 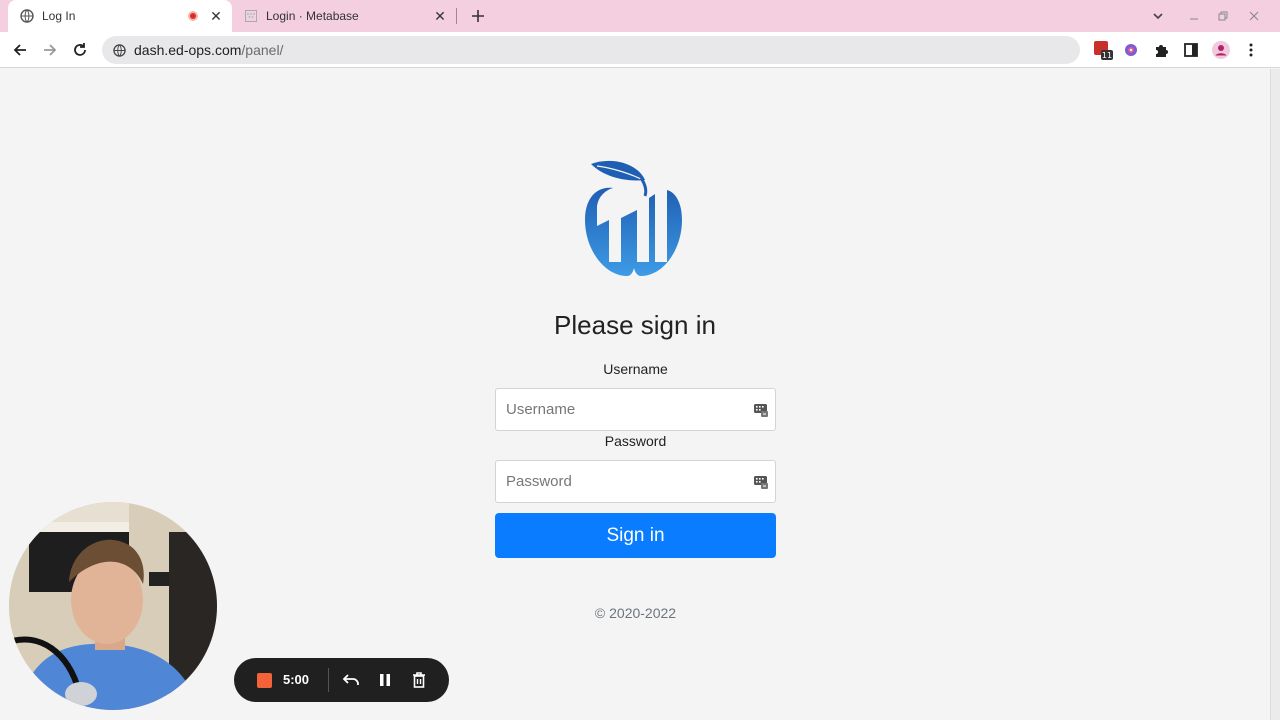 I want to click on recording-toolbar: 5:00, so click(x=341, y=680).